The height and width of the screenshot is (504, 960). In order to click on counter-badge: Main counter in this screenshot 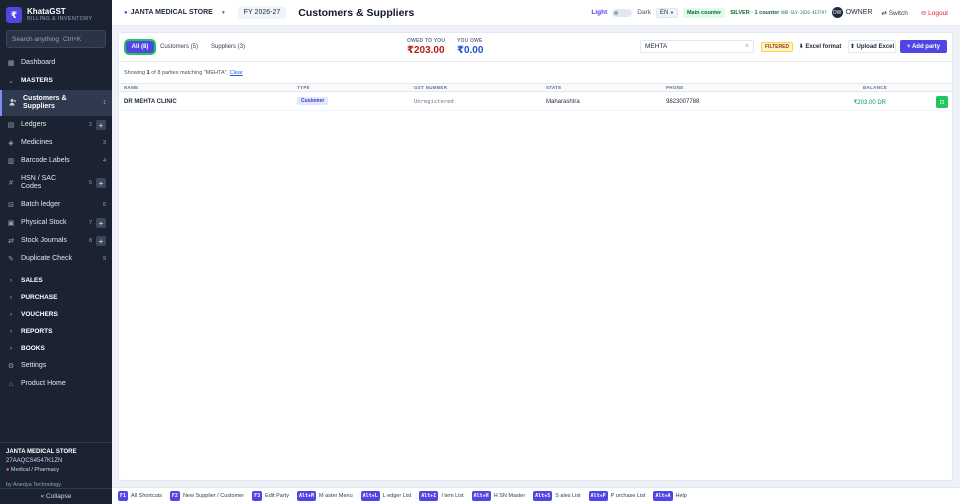, I will do `click(704, 12)`.